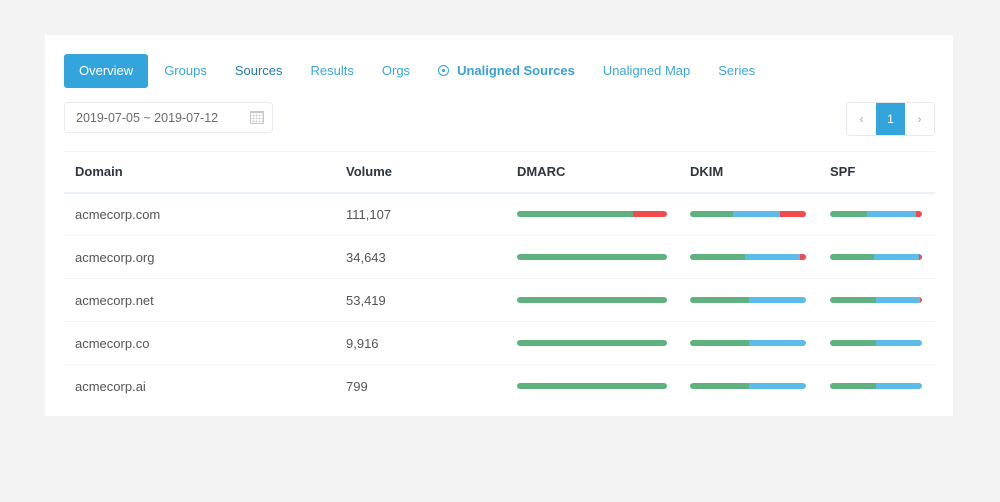  I want to click on page-1-button: 1, so click(890, 119).